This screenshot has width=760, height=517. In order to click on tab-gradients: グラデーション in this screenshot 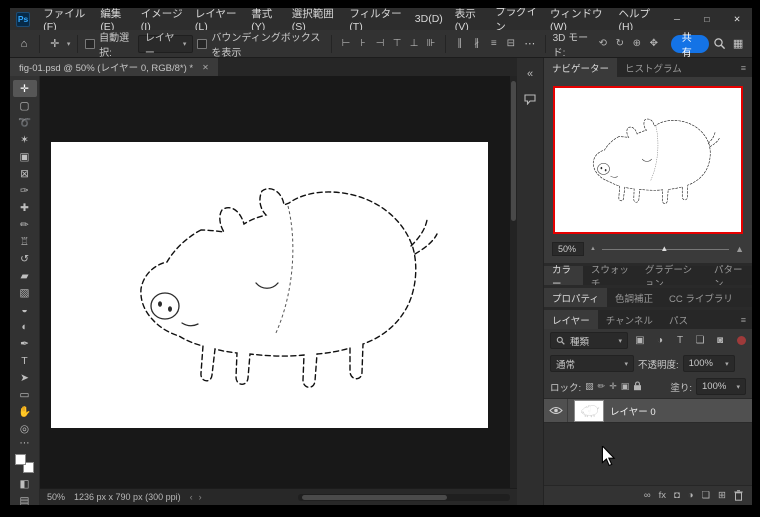, I will do `click(671, 277)`.